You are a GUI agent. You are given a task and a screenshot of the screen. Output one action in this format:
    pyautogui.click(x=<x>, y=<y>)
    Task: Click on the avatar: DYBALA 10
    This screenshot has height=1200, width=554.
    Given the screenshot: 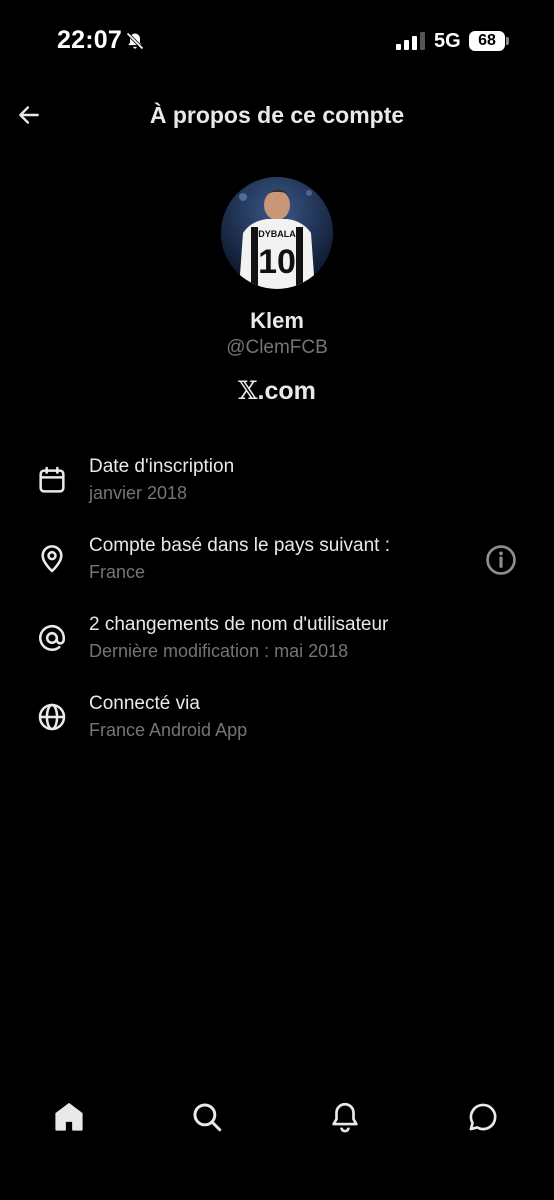 What is the action you would take?
    pyautogui.click(x=277, y=233)
    